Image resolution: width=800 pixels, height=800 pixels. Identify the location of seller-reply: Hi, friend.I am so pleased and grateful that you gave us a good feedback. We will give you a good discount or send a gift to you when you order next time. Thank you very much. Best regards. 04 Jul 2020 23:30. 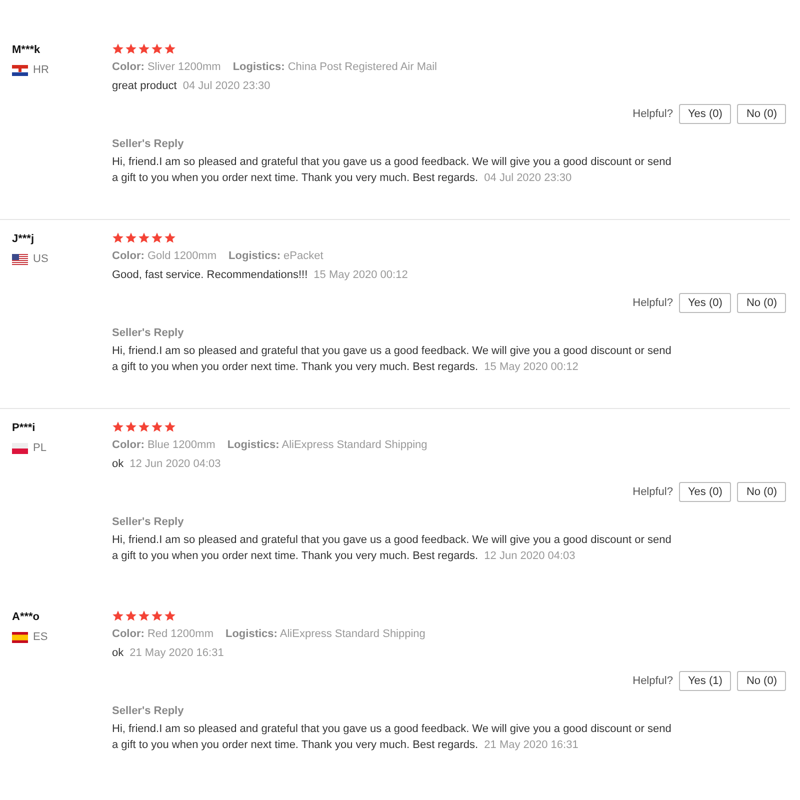
(392, 170).